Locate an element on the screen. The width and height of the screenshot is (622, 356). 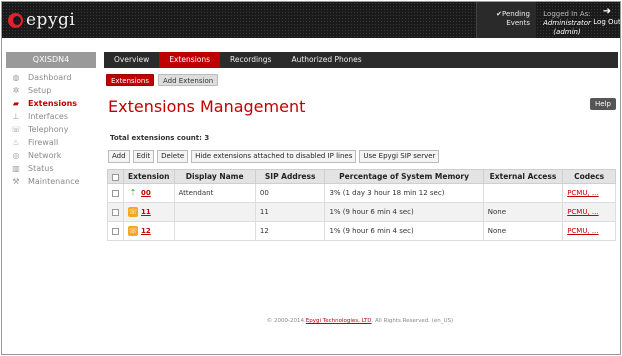
pending-events-button: ✔Pending Events is located at coordinates (506, 20).